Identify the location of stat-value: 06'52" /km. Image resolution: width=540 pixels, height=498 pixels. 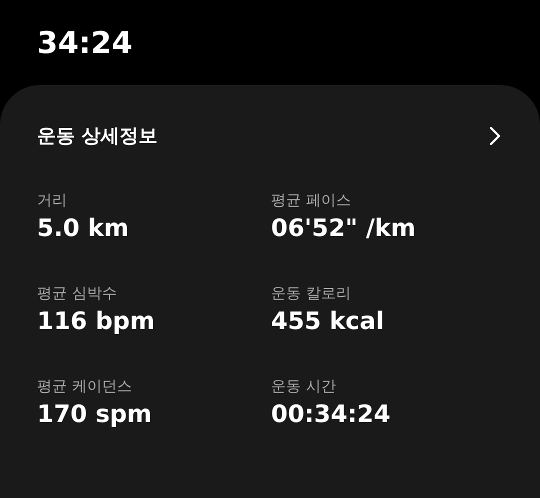
(344, 228).